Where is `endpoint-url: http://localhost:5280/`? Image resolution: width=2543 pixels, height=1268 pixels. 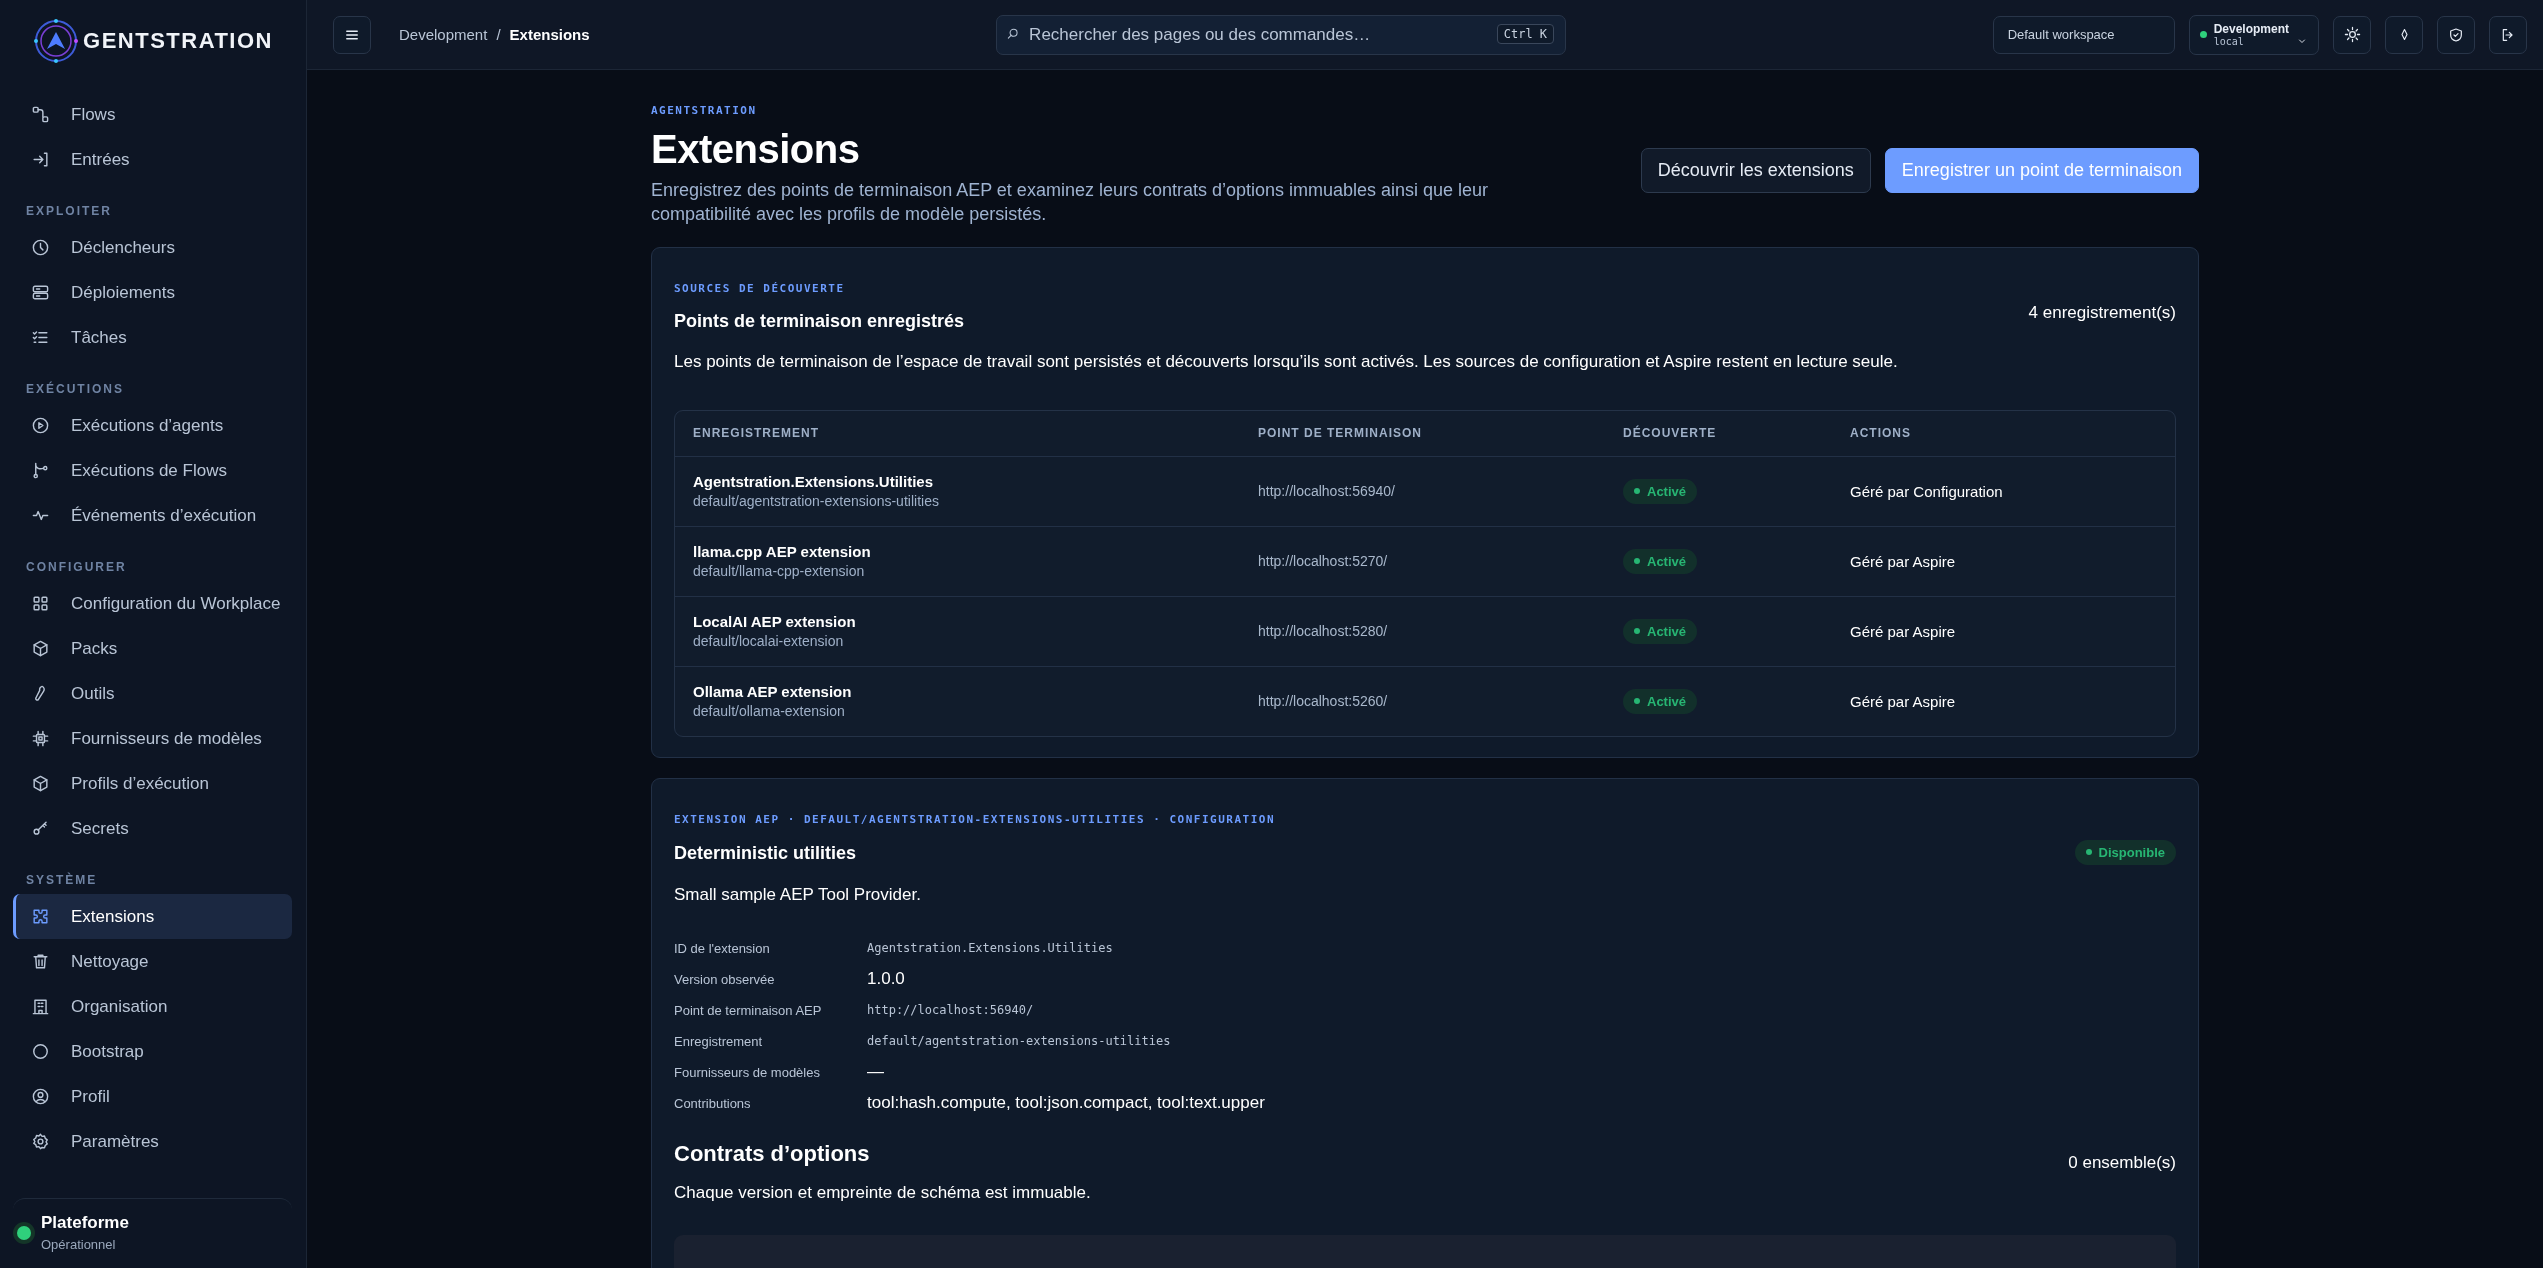 endpoint-url: http://localhost:5280/ is located at coordinates (1323, 631).